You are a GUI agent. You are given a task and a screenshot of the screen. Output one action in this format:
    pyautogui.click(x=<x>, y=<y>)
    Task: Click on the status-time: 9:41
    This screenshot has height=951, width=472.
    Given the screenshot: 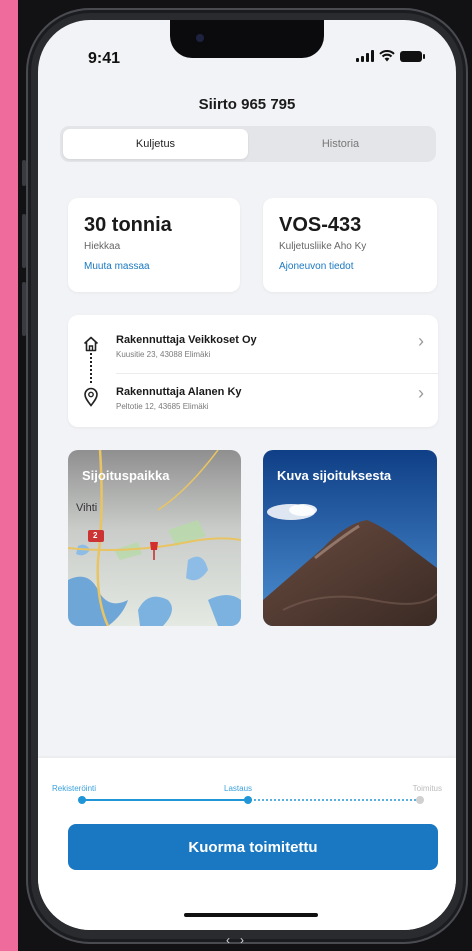 What is the action you would take?
    pyautogui.click(x=104, y=58)
    